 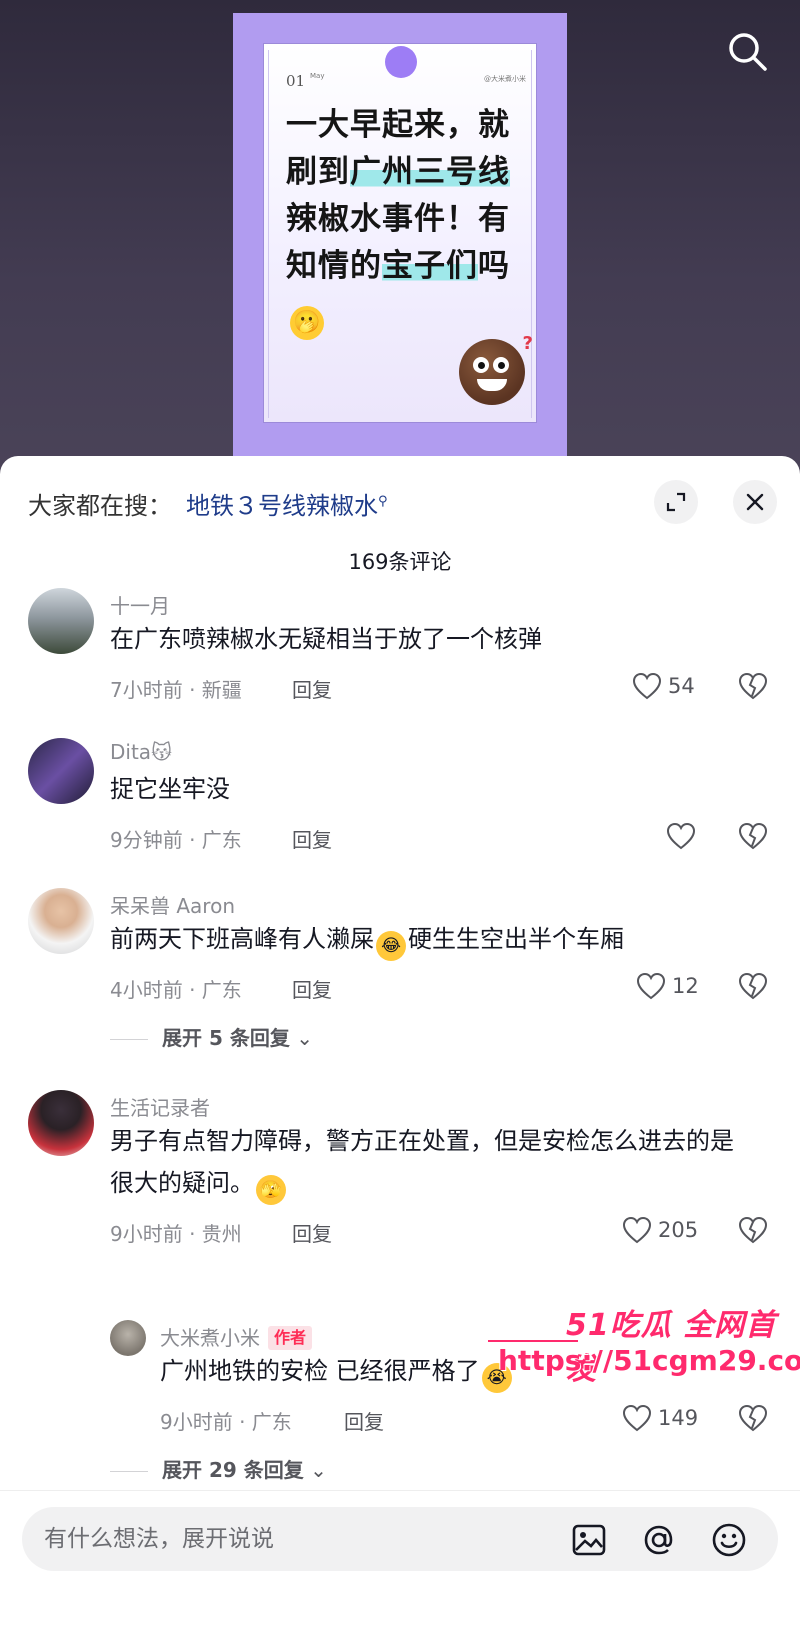 What do you see at coordinates (161, 752) in the screenshot?
I see `cat-emoji-icon: 😽` at bounding box center [161, 752].